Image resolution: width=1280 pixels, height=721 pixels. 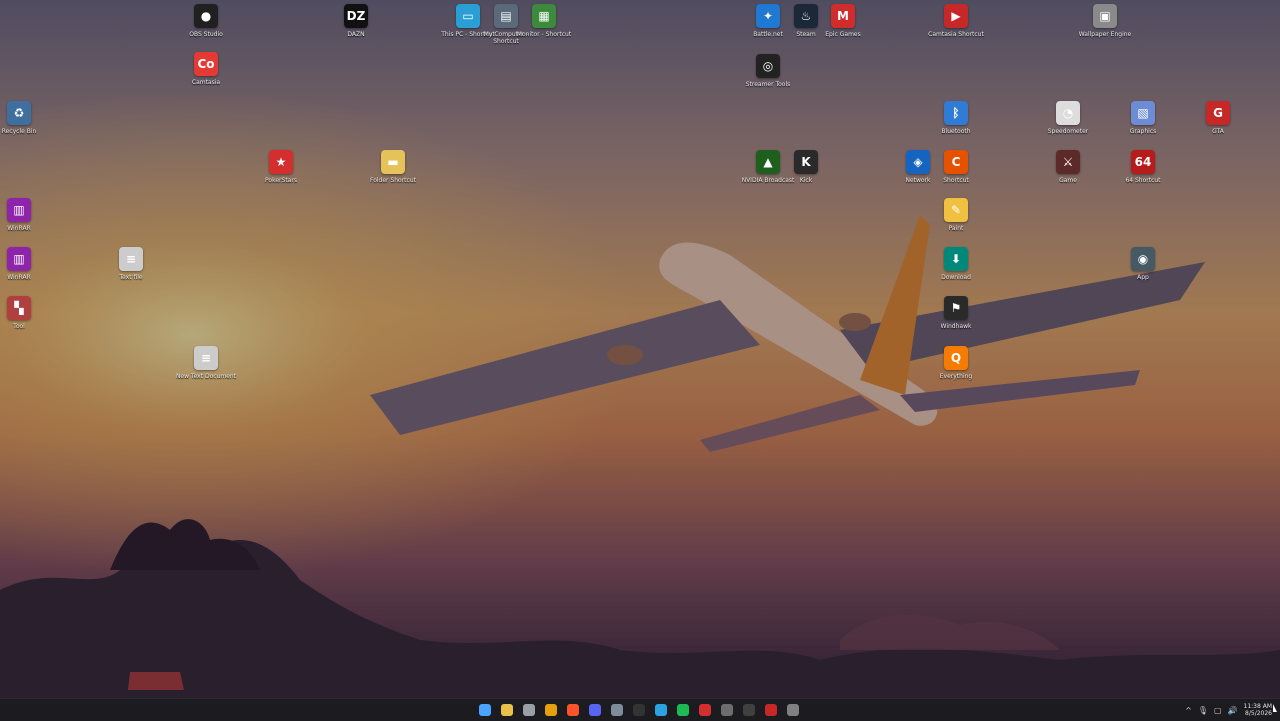 I want to click on taskbar-browser-button, so click(x=617, y=710).